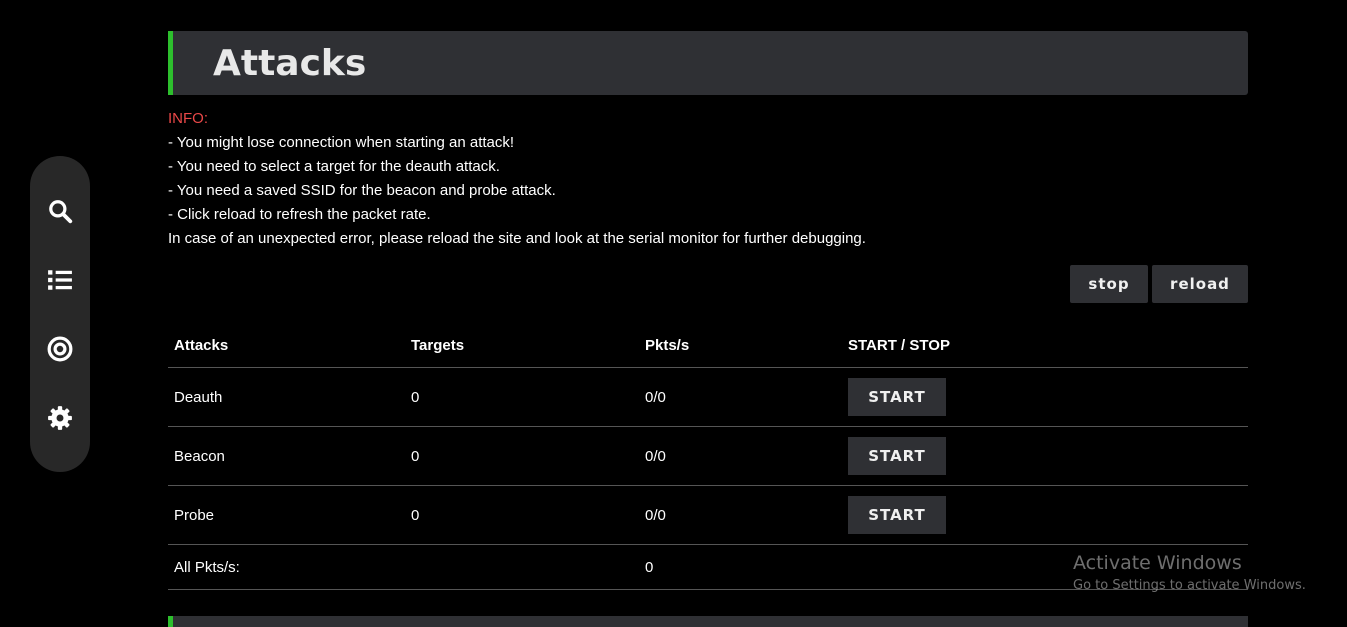 This screenshot has height=627, width=1347. Describe the element at coordinates (708, 621) in the screenshot. I see `next-section-header` at that location.